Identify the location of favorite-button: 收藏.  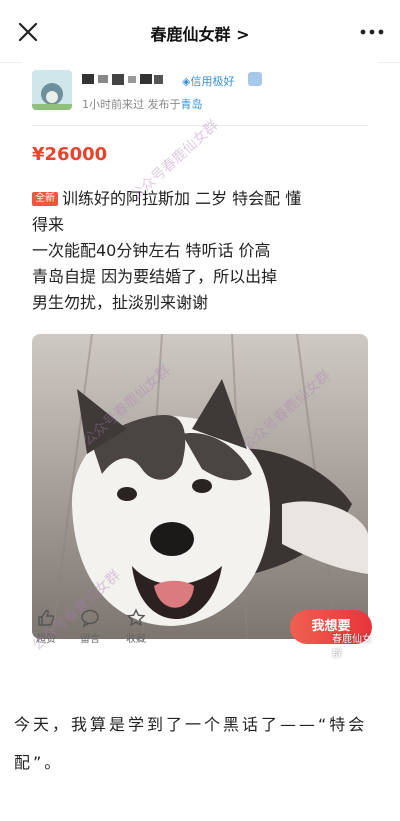
(136, 626).